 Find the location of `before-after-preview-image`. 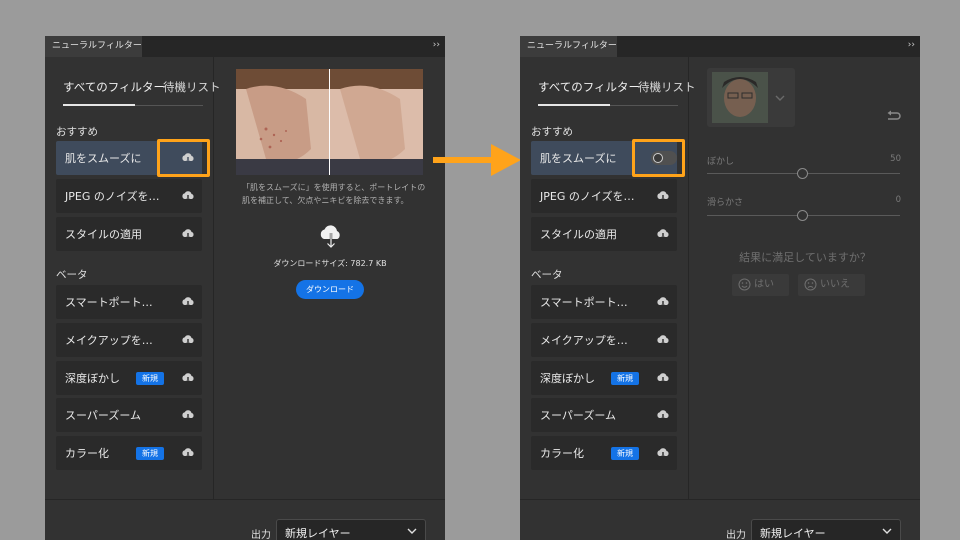

before-after-preview-image is located at coordinates (329, 122).